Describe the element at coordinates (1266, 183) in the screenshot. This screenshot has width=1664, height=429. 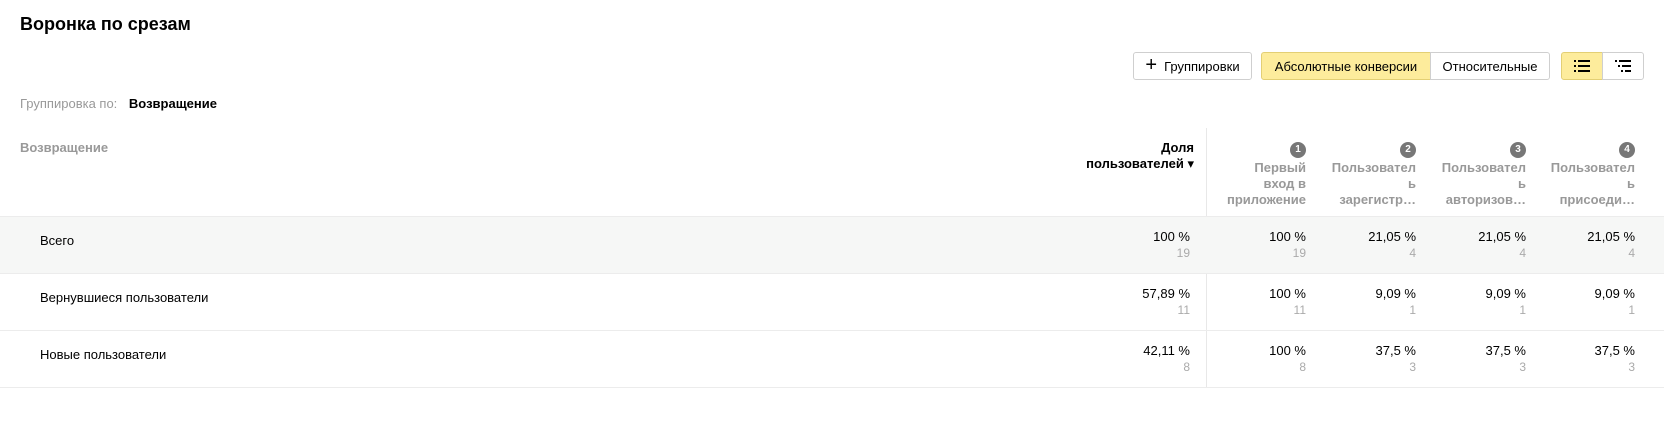
I see `step-name: Первый вход в приложение` at that location.